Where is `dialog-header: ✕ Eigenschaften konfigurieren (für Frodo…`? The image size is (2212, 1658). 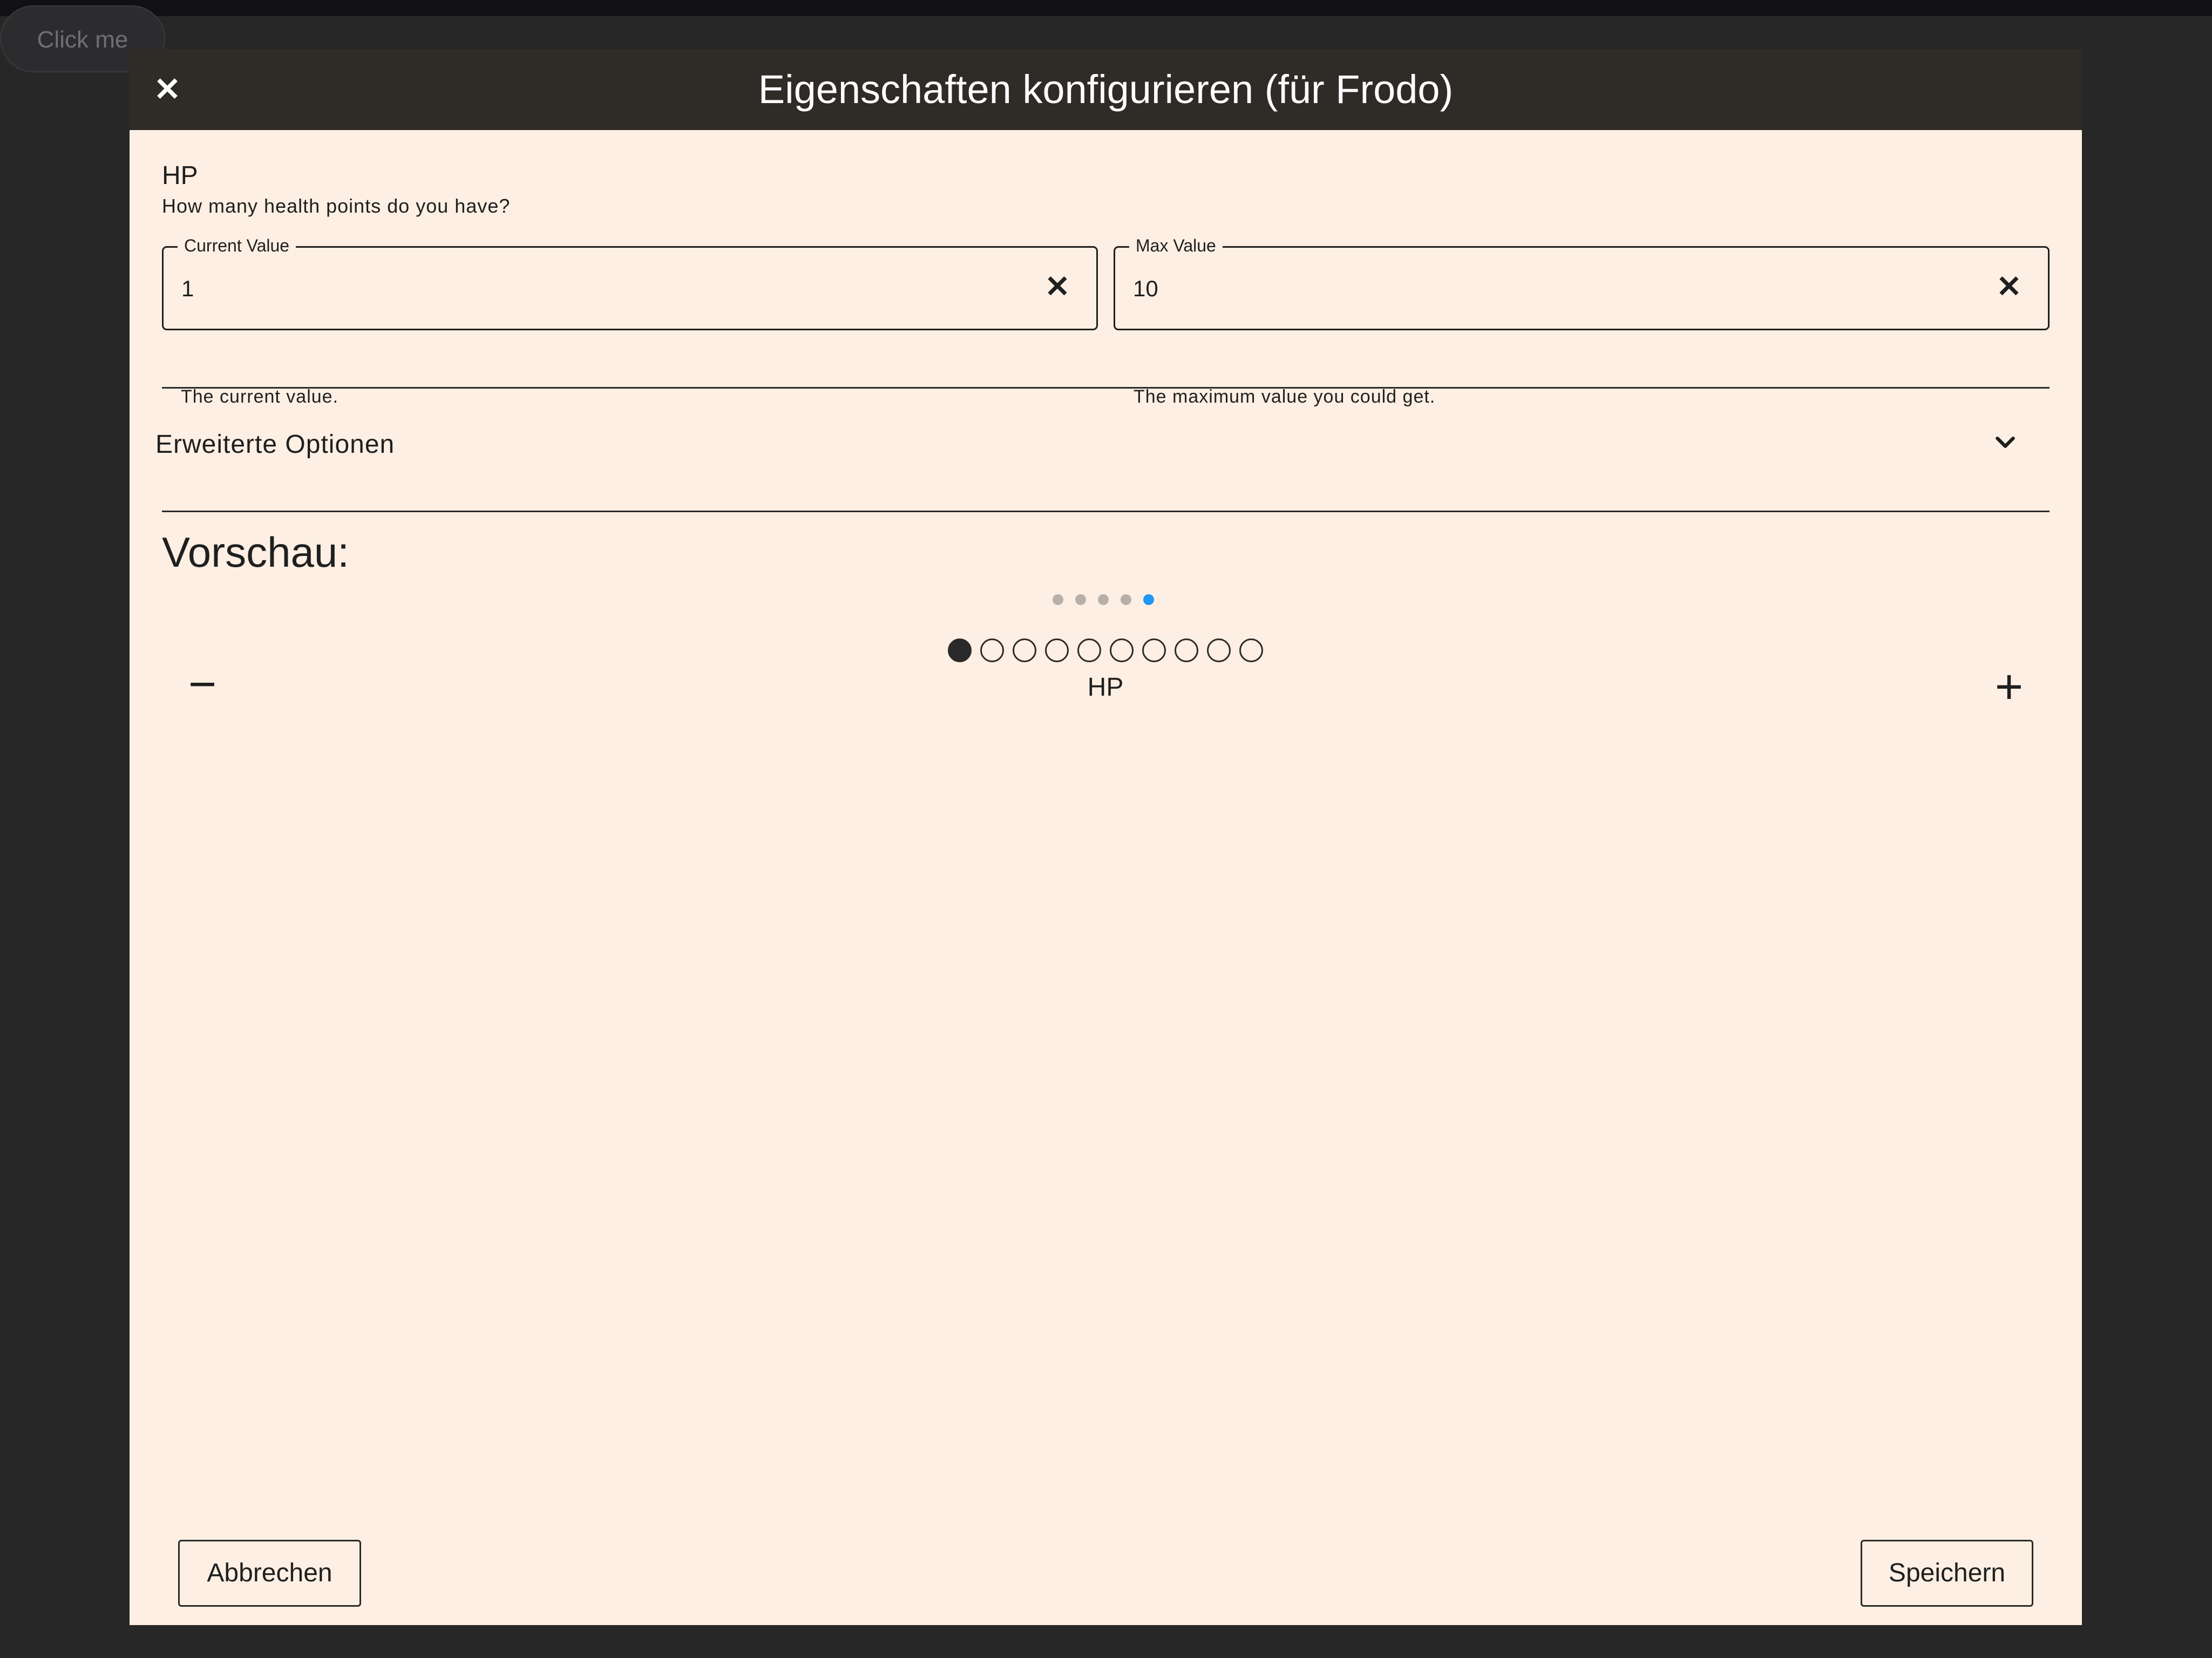 dialog-header: ✕ Eigenschaften konfigurieren (für Frodo… is located at coordinates (1106, 89).